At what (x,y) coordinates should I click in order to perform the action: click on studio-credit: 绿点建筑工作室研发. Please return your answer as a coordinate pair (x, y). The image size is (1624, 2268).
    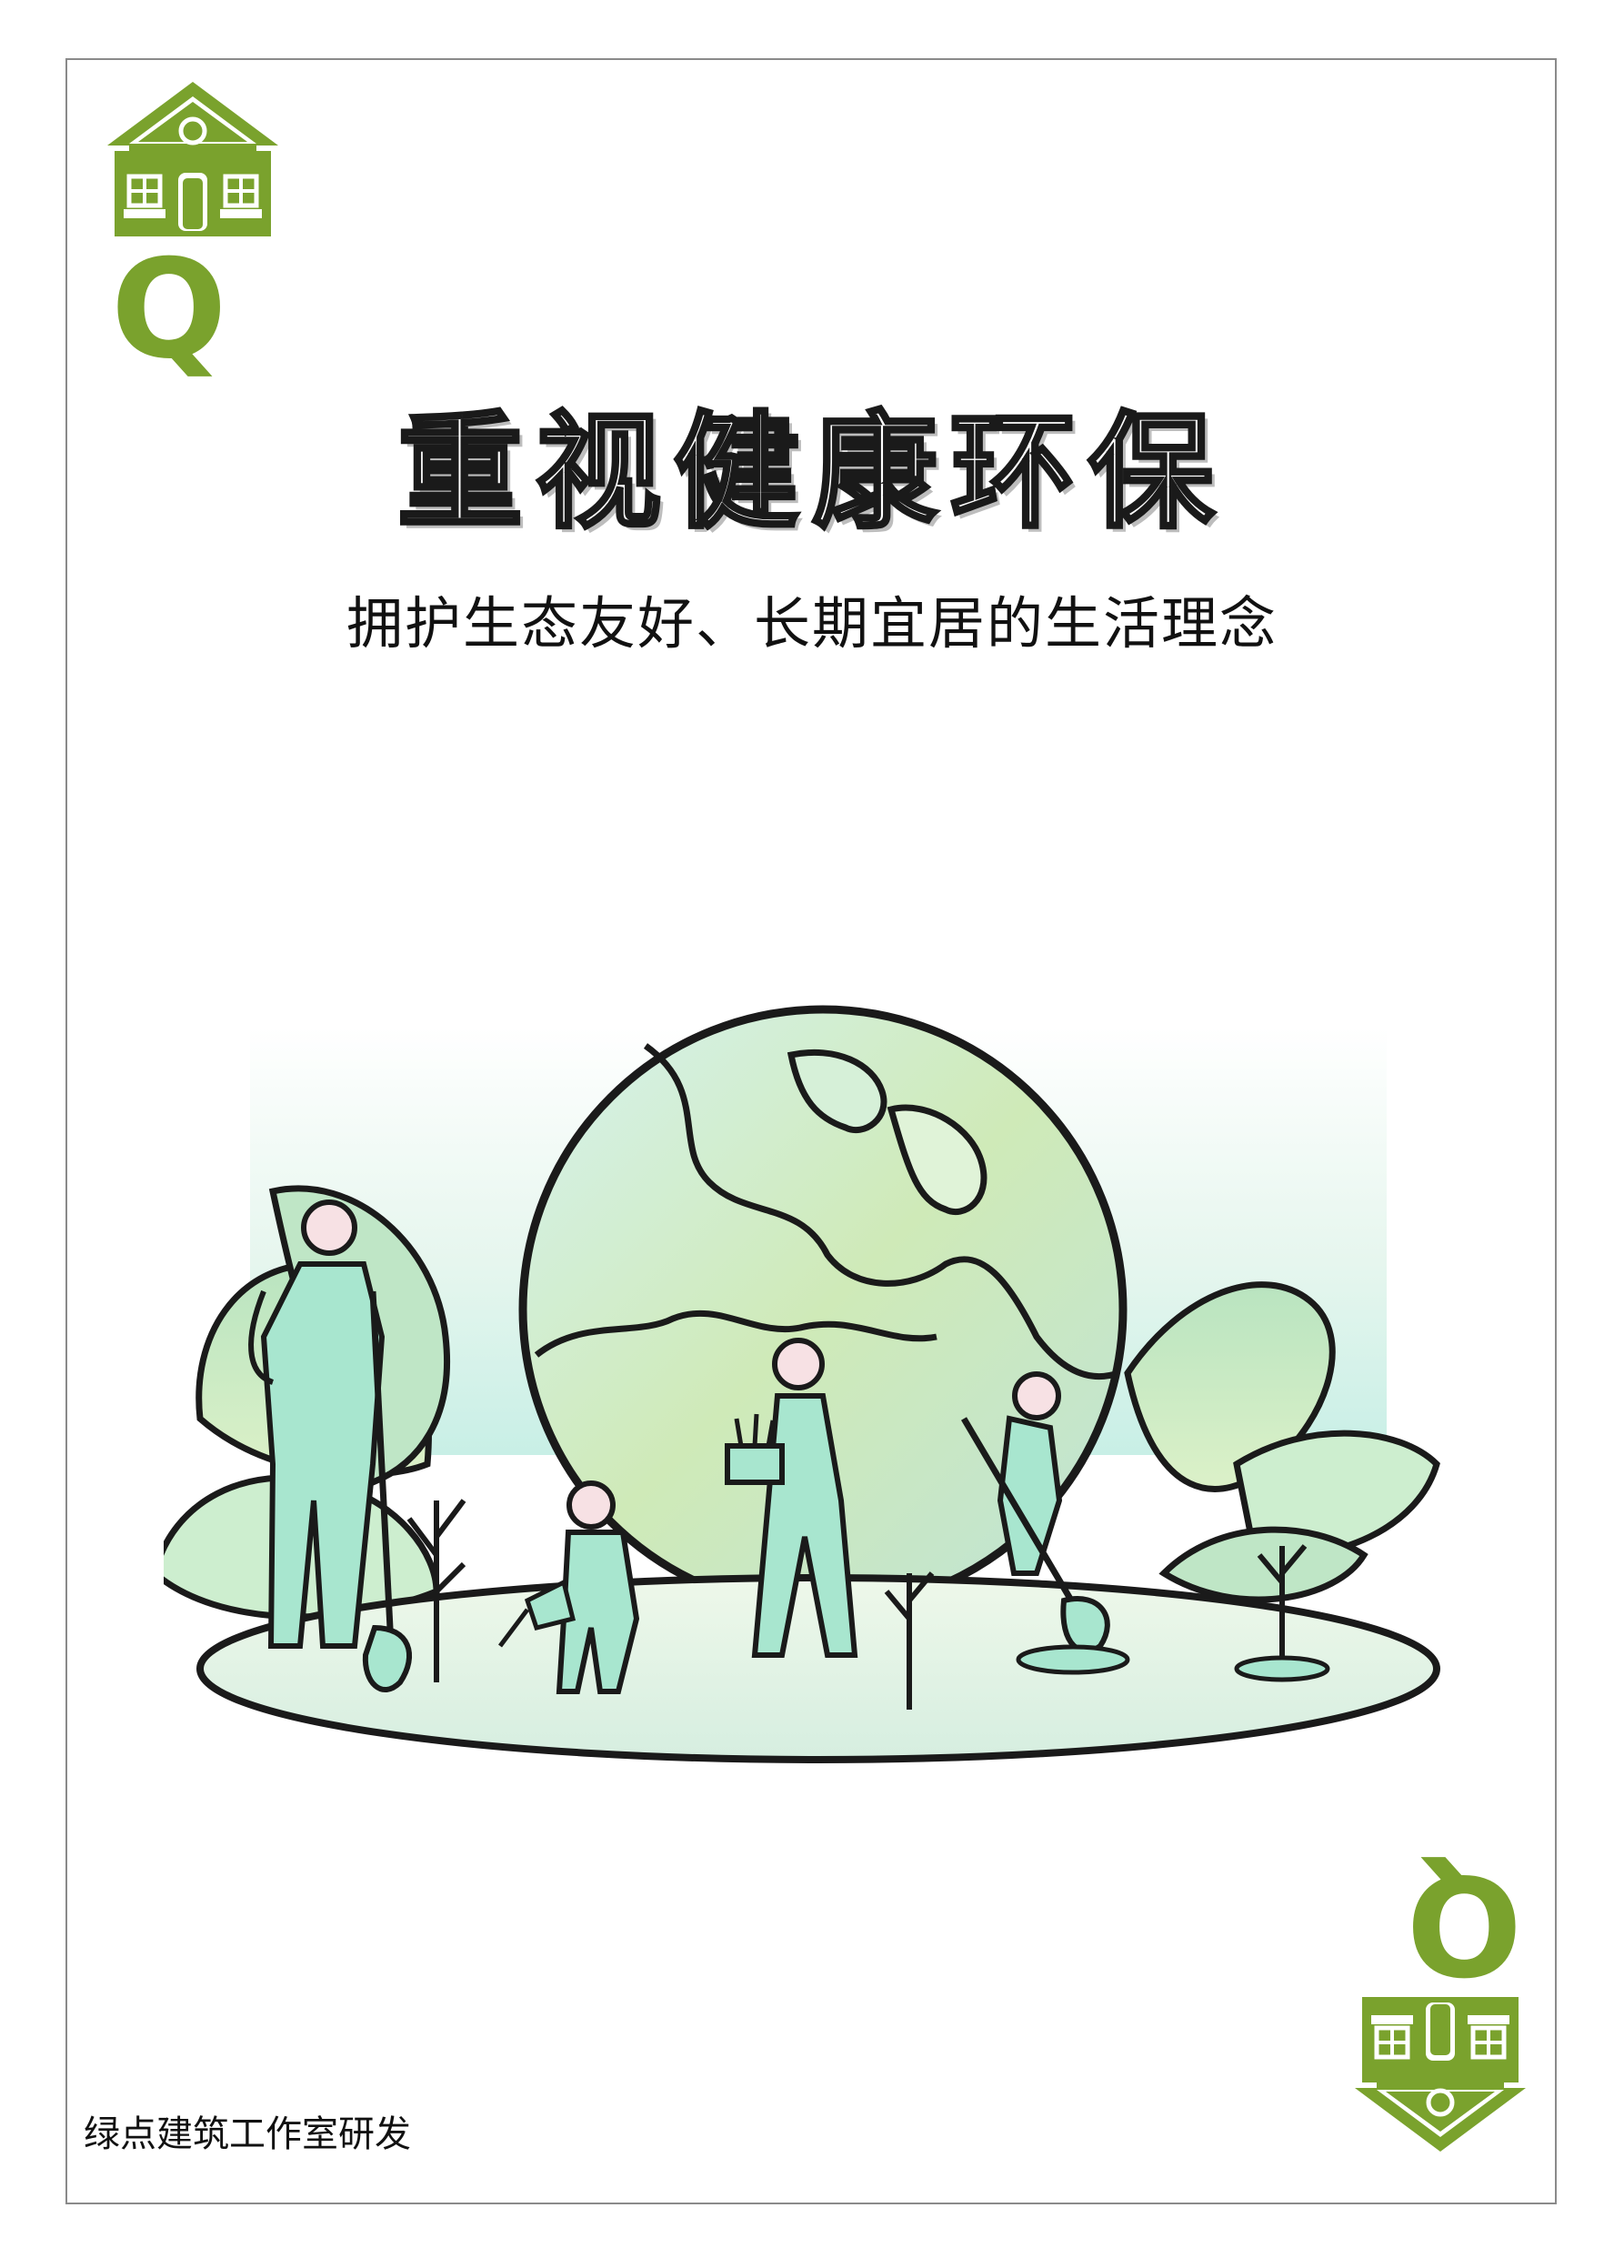
    Looking at the image, I should click on (247, 2134).